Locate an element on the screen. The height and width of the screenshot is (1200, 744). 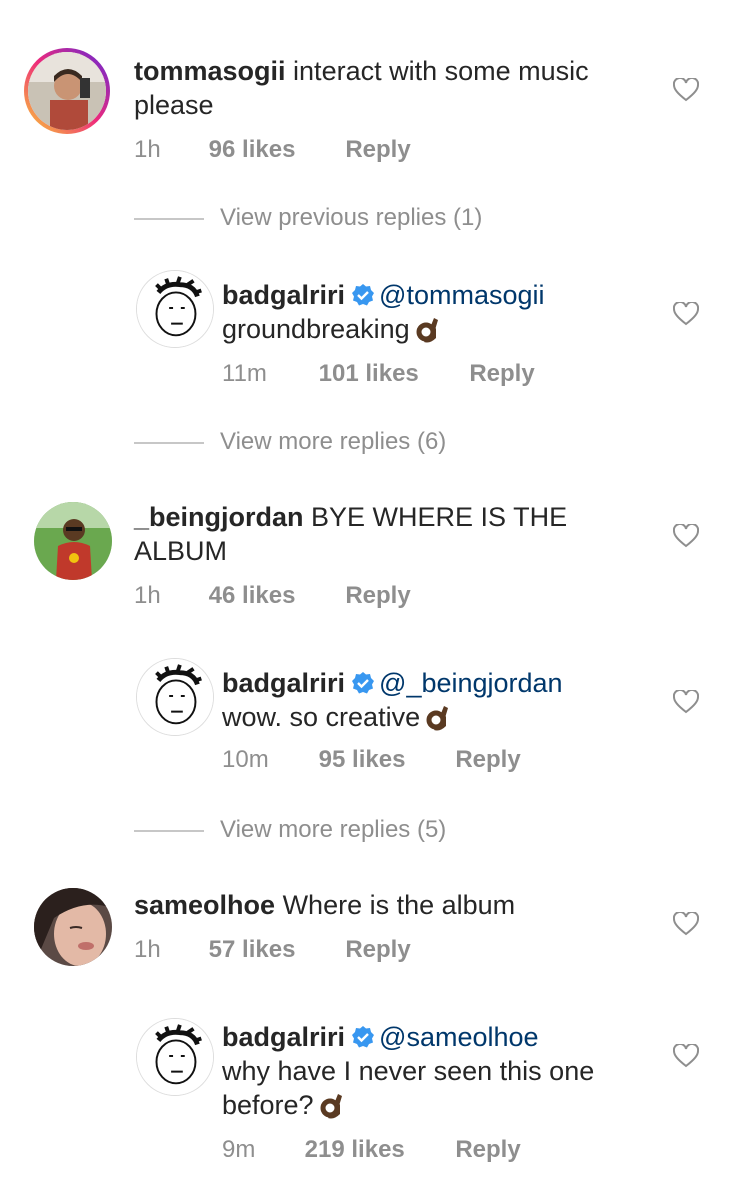
reply-meta: 11m 101 likes Reply is located at coordinates (378, 374).